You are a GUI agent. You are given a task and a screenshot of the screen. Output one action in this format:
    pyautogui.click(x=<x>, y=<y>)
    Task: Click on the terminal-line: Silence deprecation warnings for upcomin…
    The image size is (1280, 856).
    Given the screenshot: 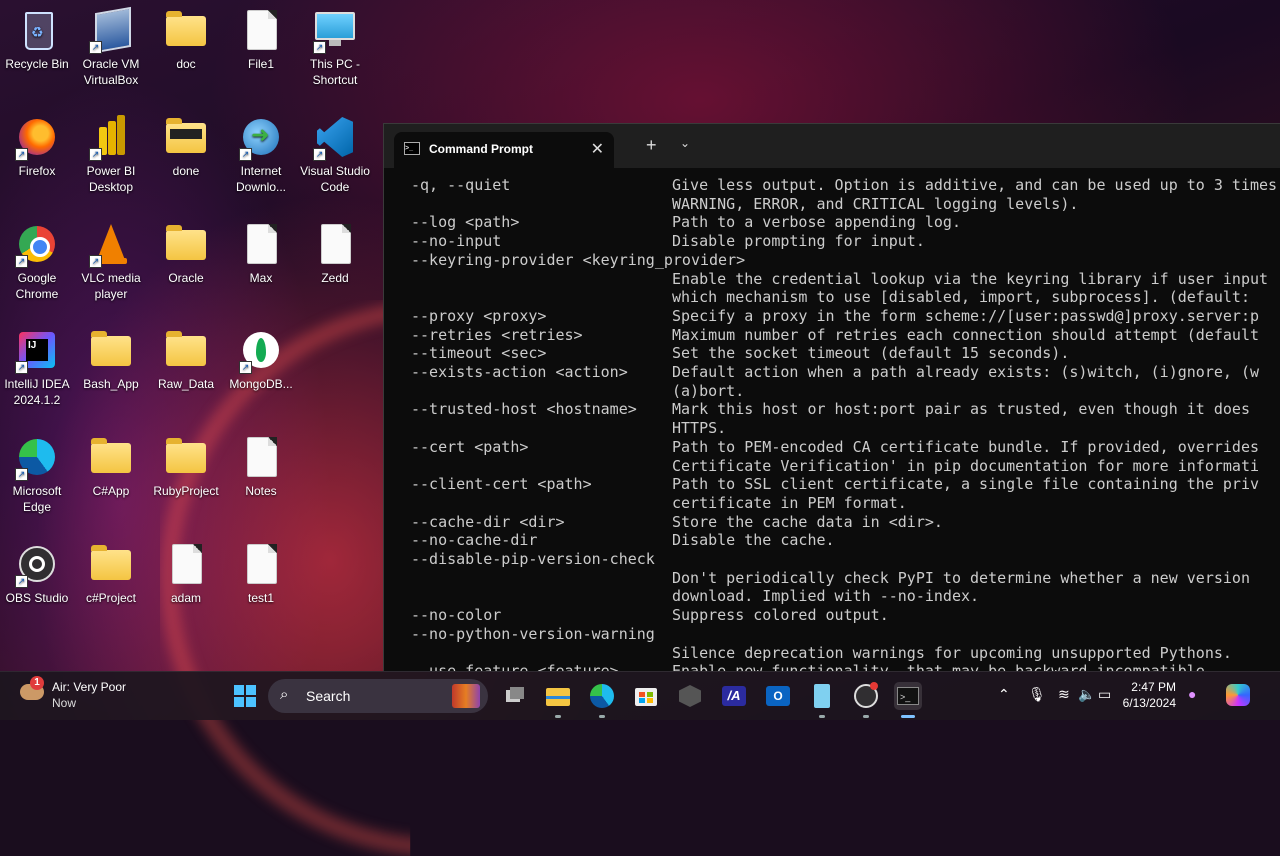 What is the action you would take?
    pyautogui.click(x=832, y=653)
    